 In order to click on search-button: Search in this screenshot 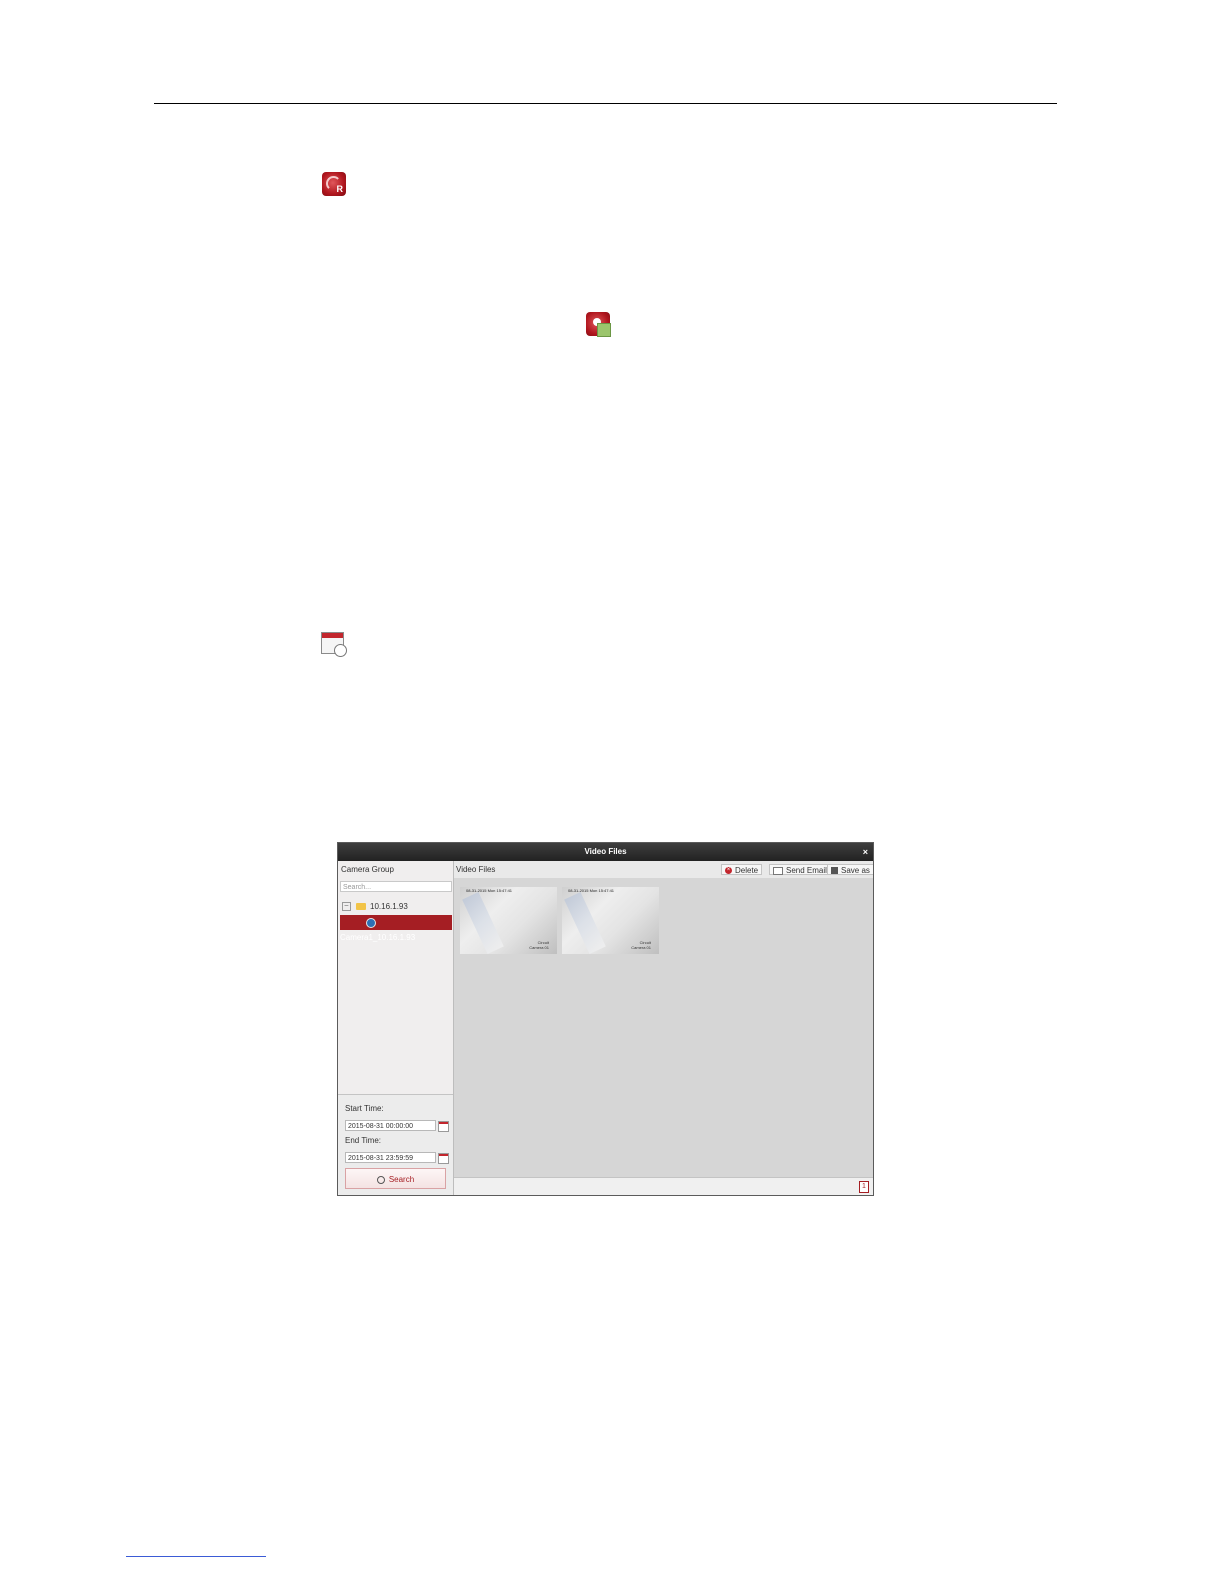, I will do `click(395, 1178)`.